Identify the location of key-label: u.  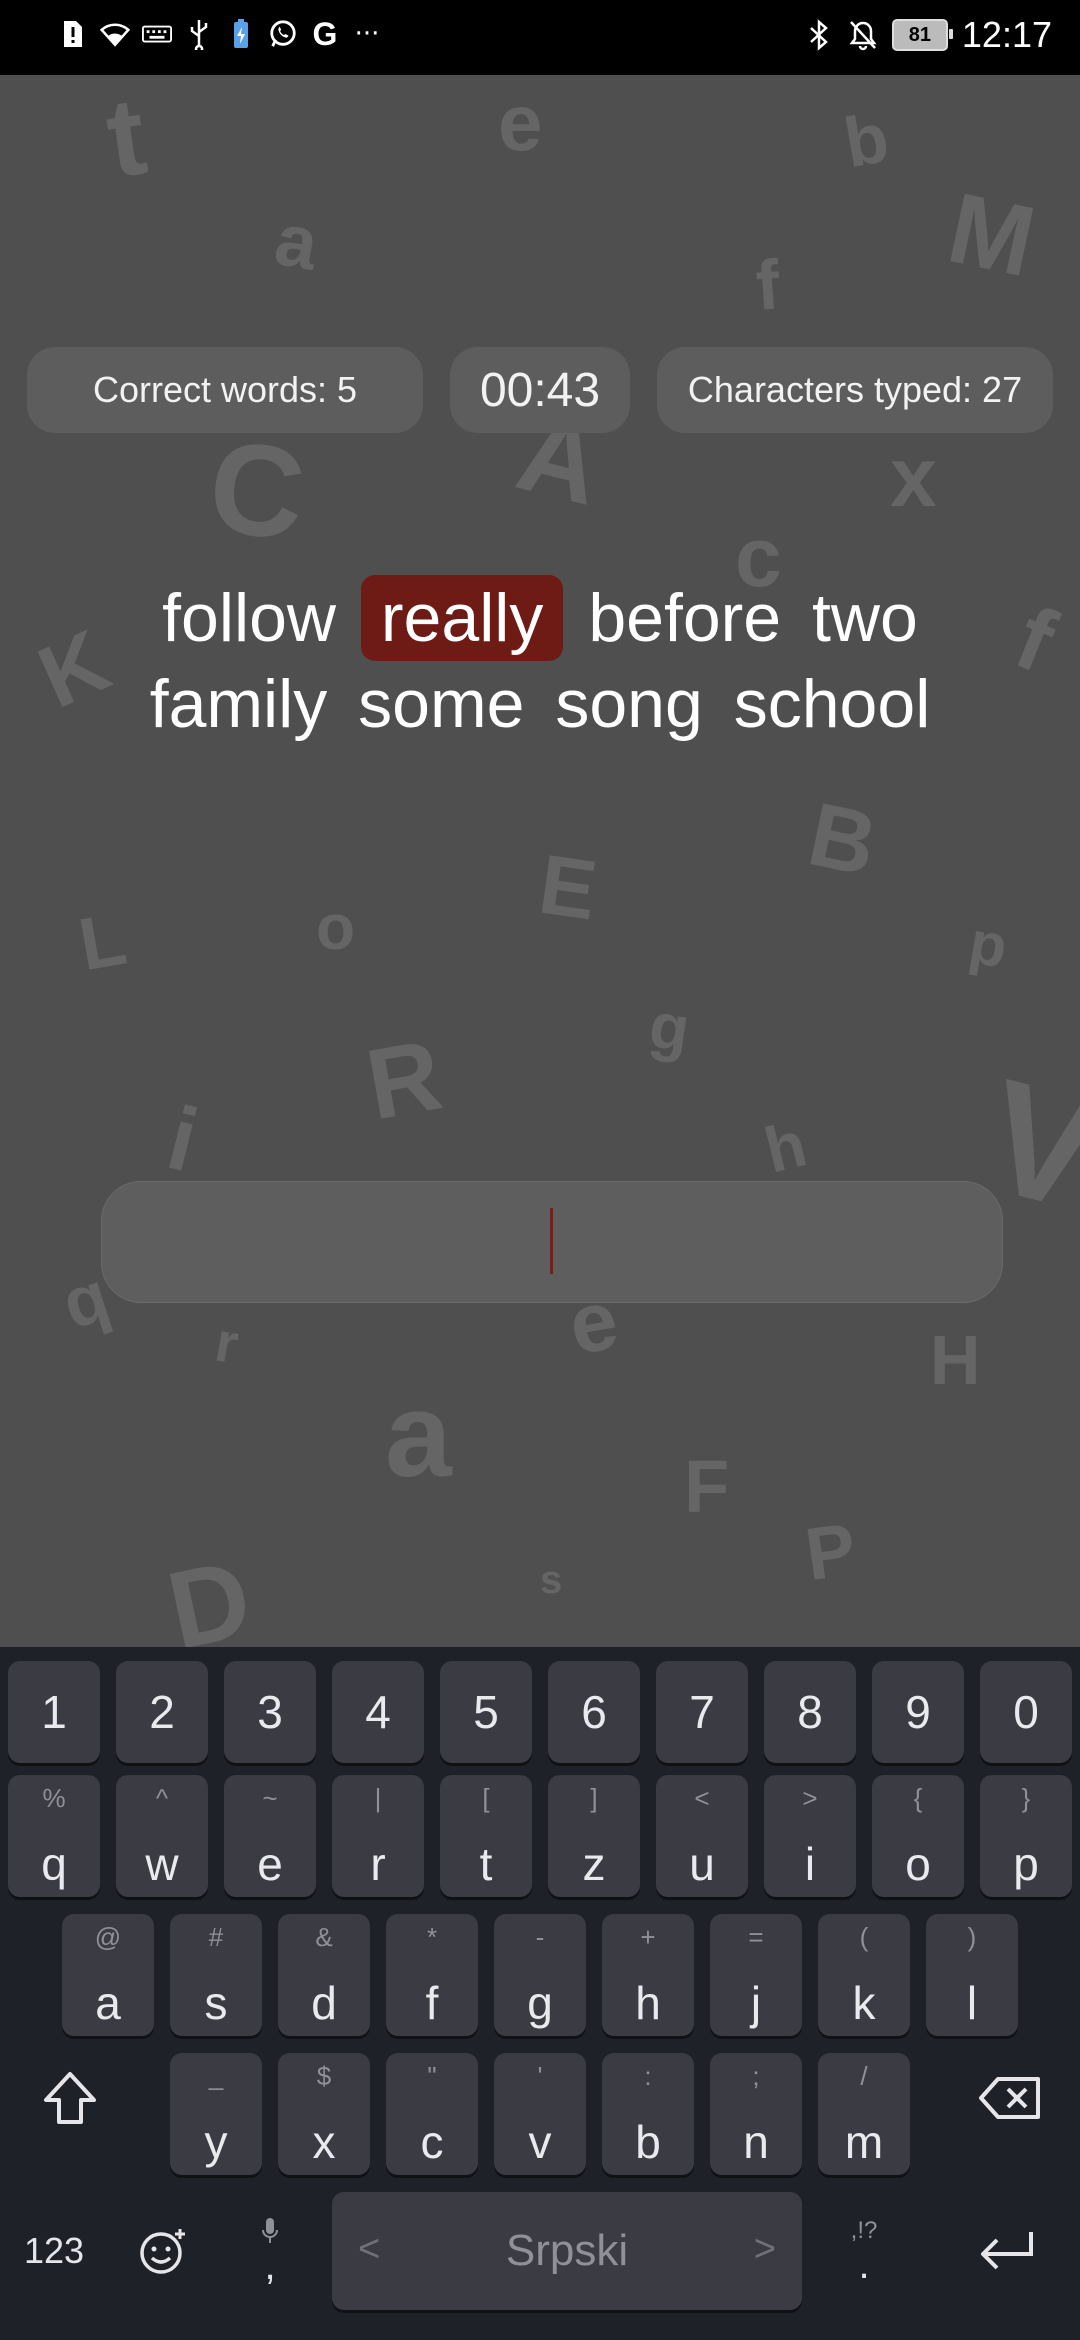
(702, 1864).